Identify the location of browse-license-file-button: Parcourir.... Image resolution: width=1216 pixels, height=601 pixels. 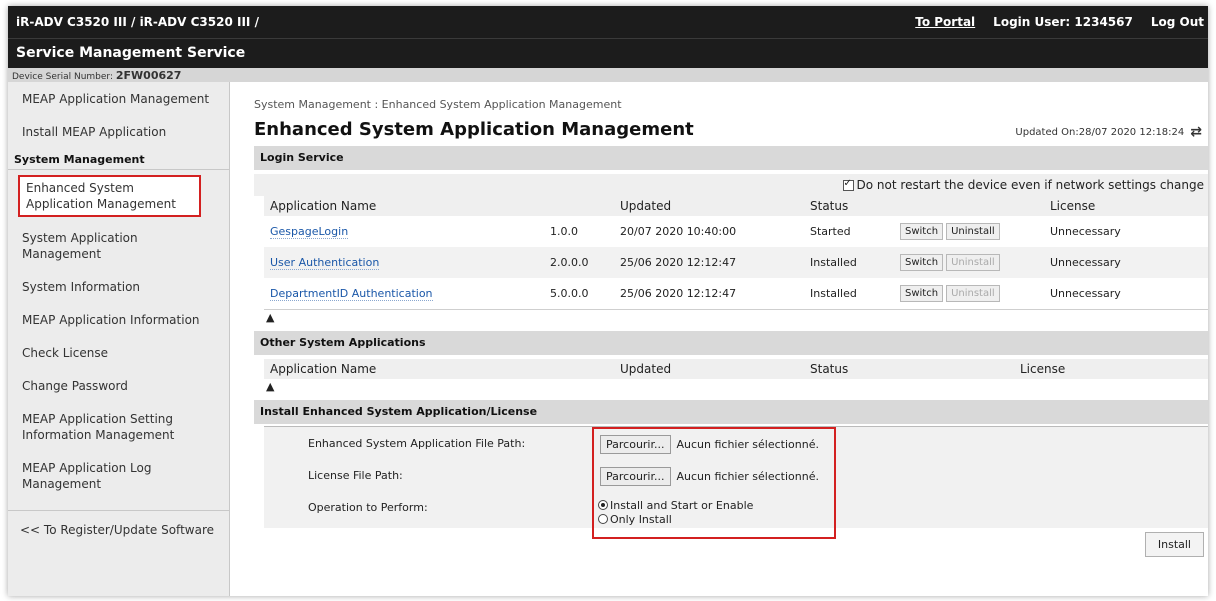
(635, 476).